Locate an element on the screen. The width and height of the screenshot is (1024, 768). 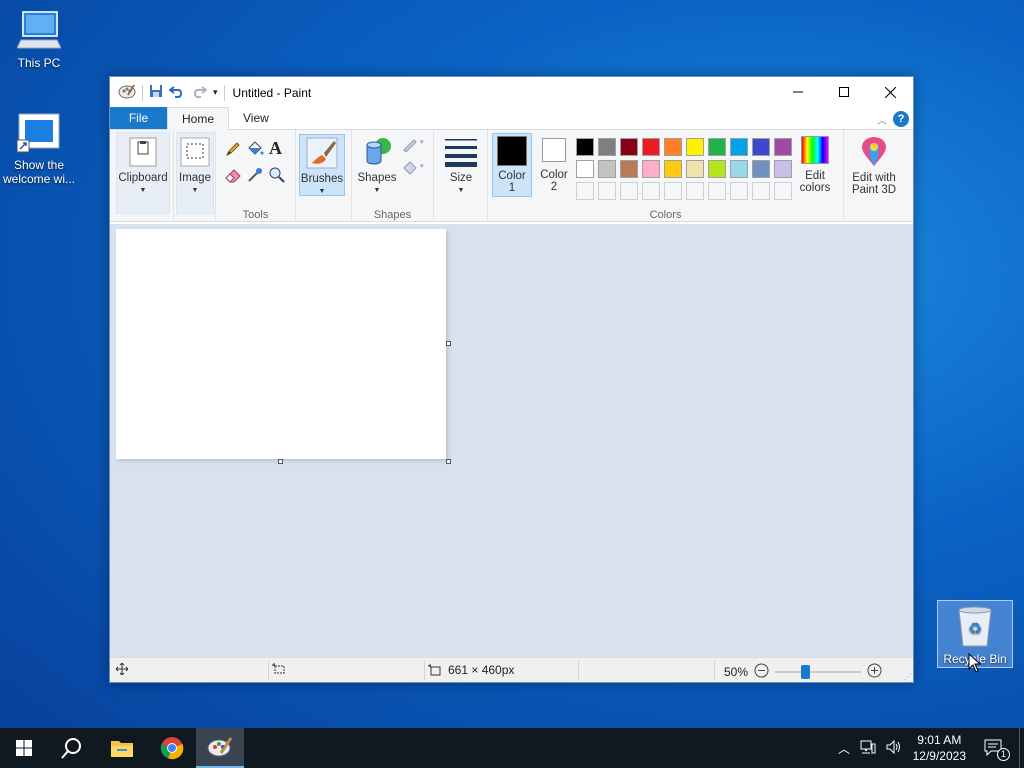
maximize-button is located at coordinates (844, 92).